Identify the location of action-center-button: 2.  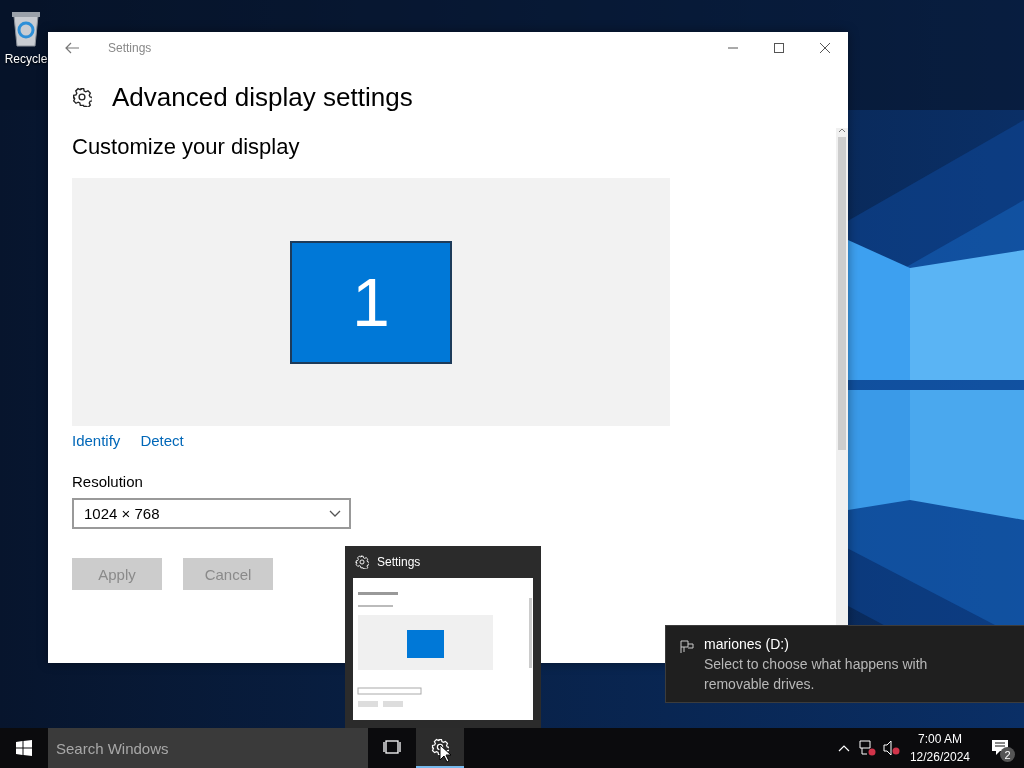
(1000, 748).